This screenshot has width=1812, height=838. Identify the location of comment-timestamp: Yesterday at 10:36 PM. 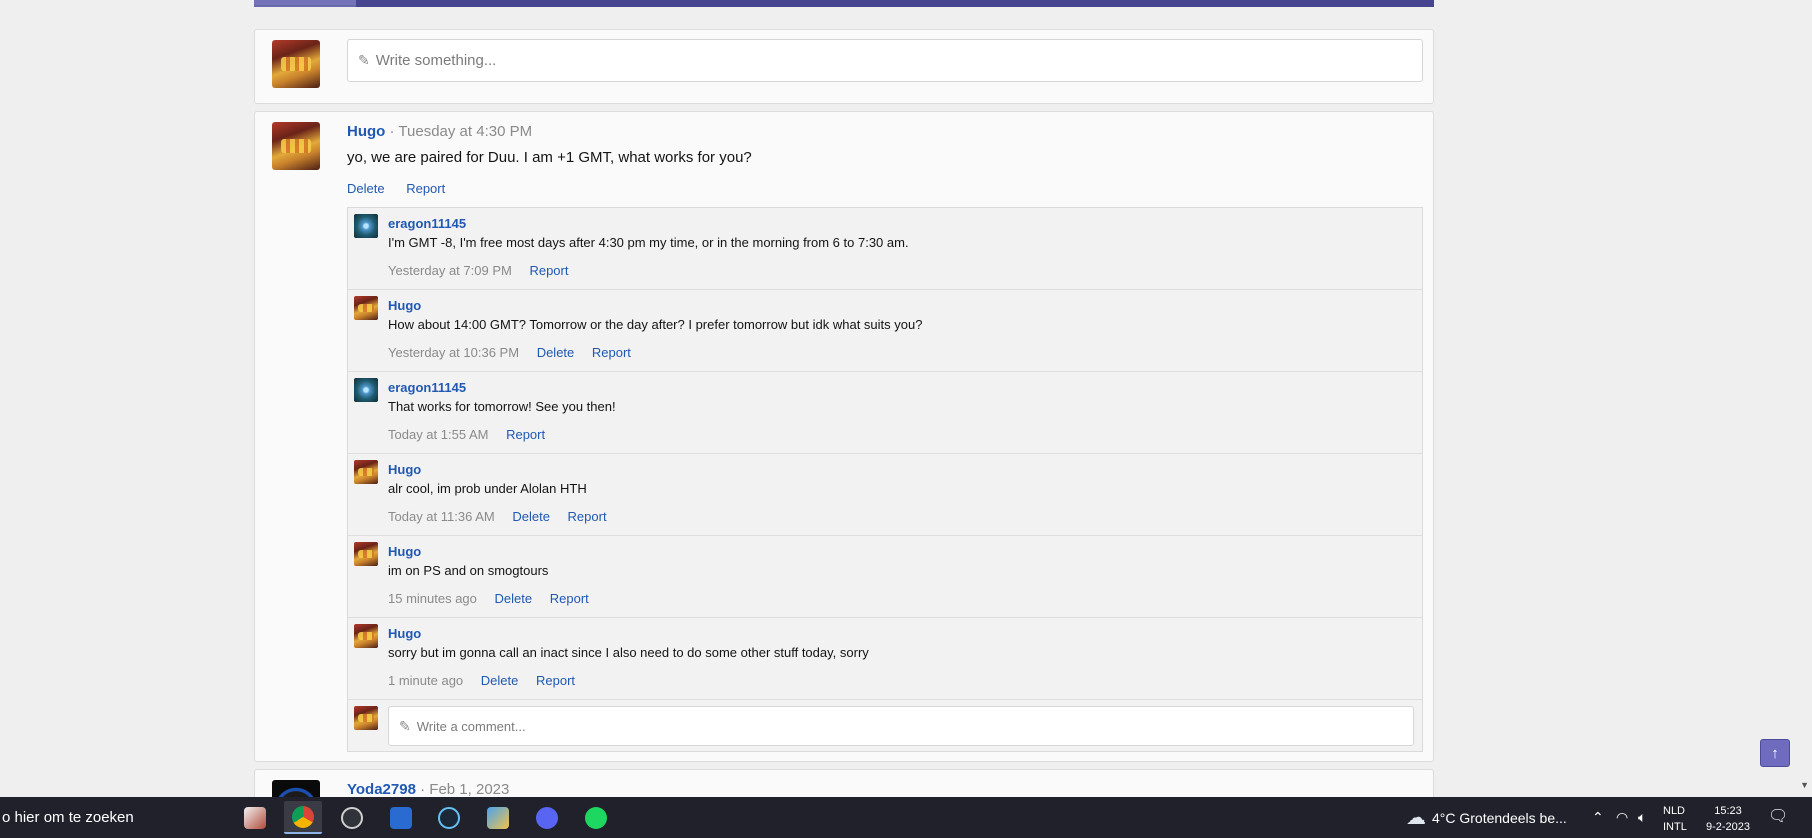
(453, 352).